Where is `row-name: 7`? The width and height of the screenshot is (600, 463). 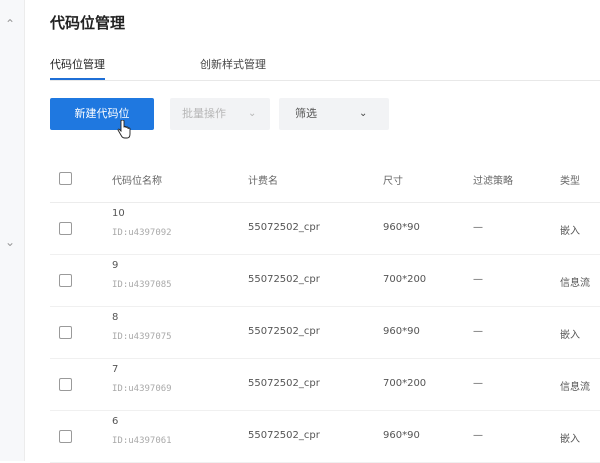
row-name: 7 is located at coordinates (115, 369).